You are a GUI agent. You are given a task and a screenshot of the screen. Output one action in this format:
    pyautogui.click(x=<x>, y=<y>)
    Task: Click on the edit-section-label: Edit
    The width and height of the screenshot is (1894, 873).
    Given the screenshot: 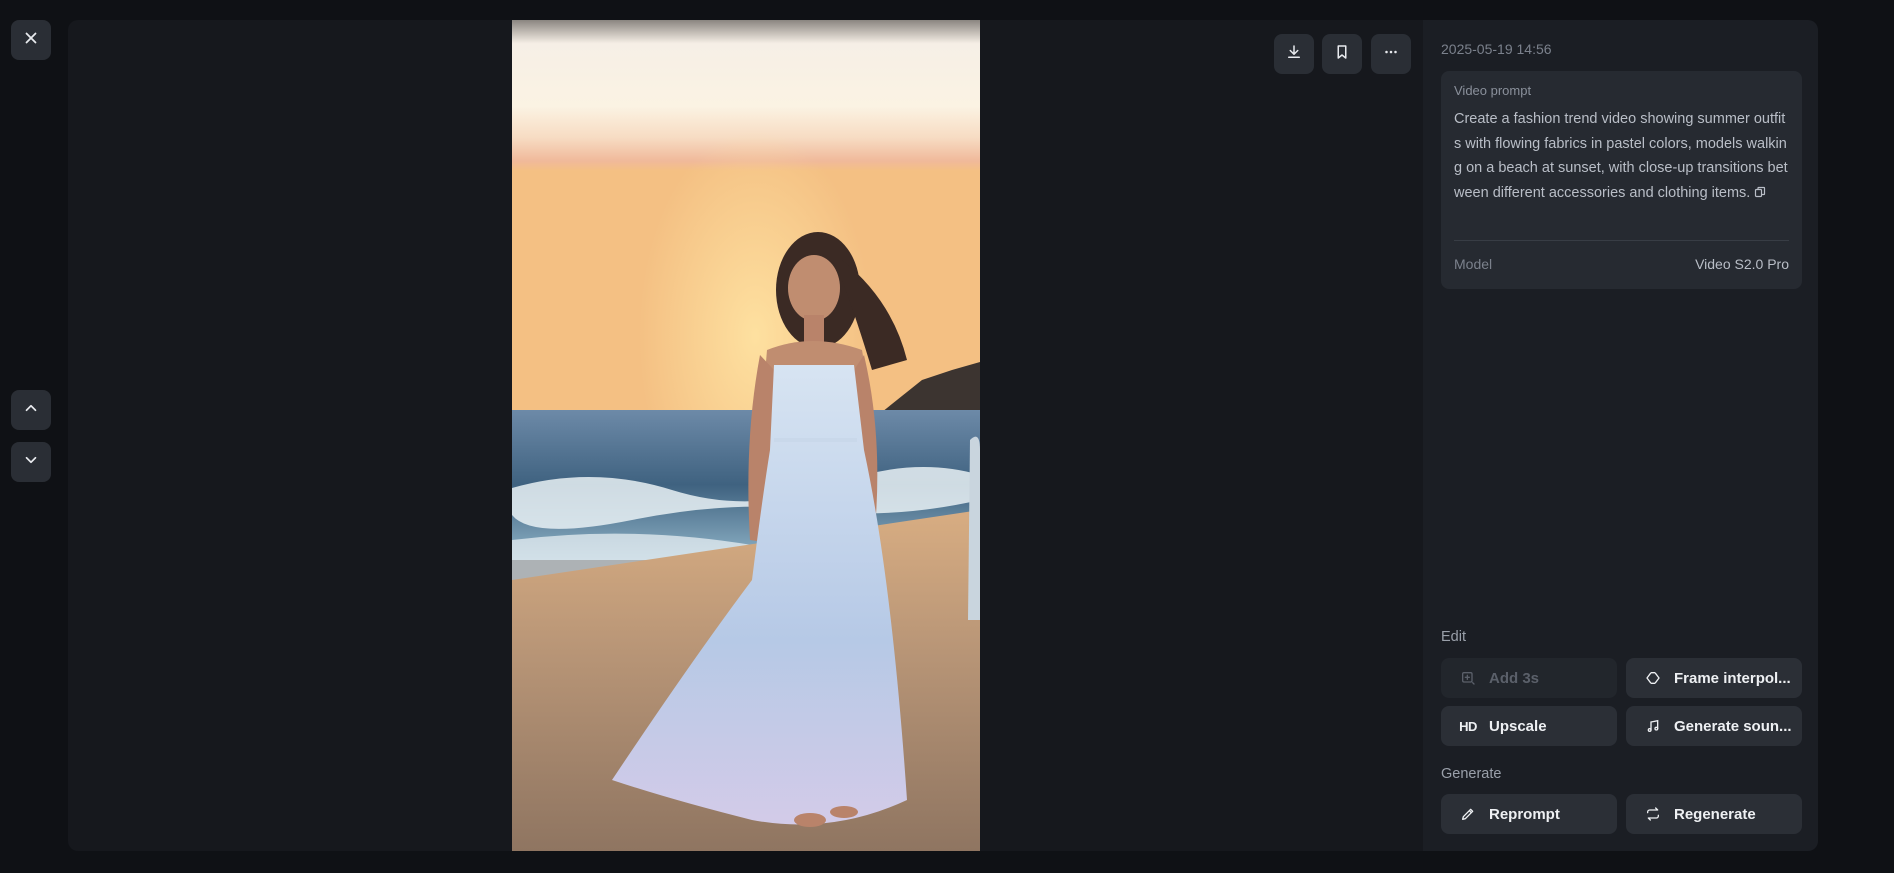 What is the action you would take?
    pyautogui.click(x=1453, y=637)
    